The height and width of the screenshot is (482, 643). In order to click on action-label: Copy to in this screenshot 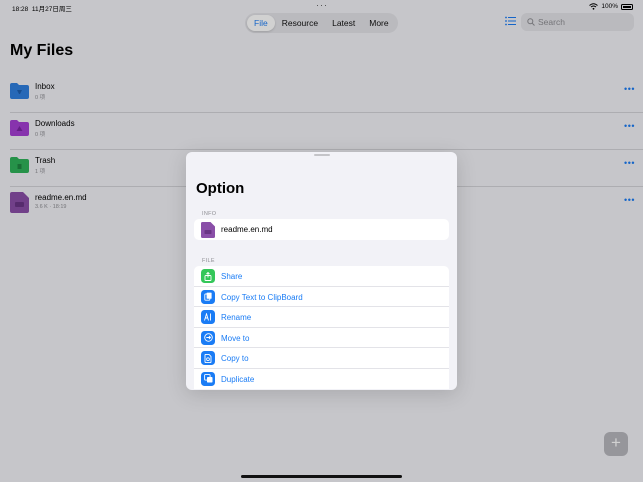, I will do `click(235, 358)`.